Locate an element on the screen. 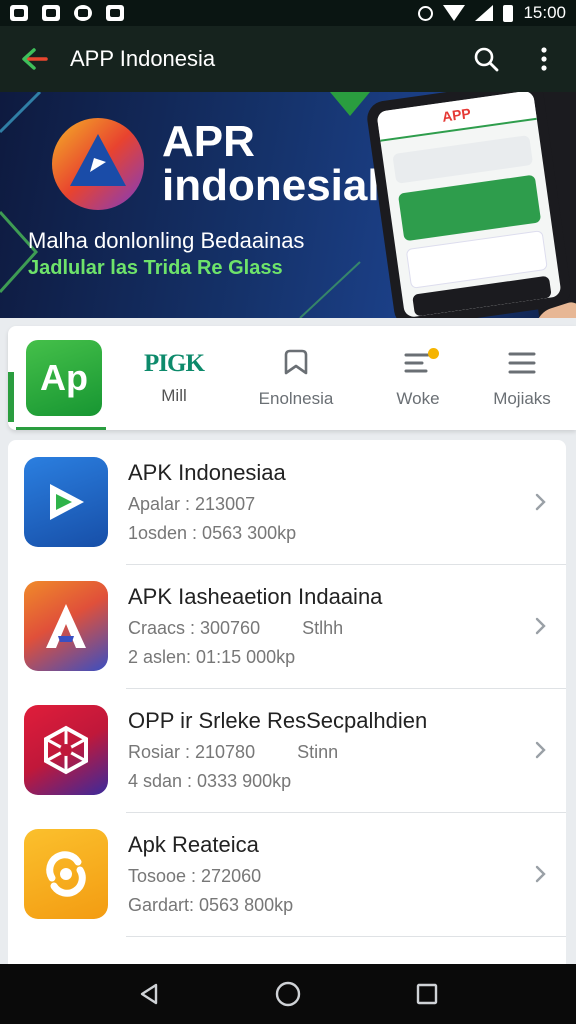  app-size: 2 aslen: 01:15 000kp is located at coordinates (212, 657).